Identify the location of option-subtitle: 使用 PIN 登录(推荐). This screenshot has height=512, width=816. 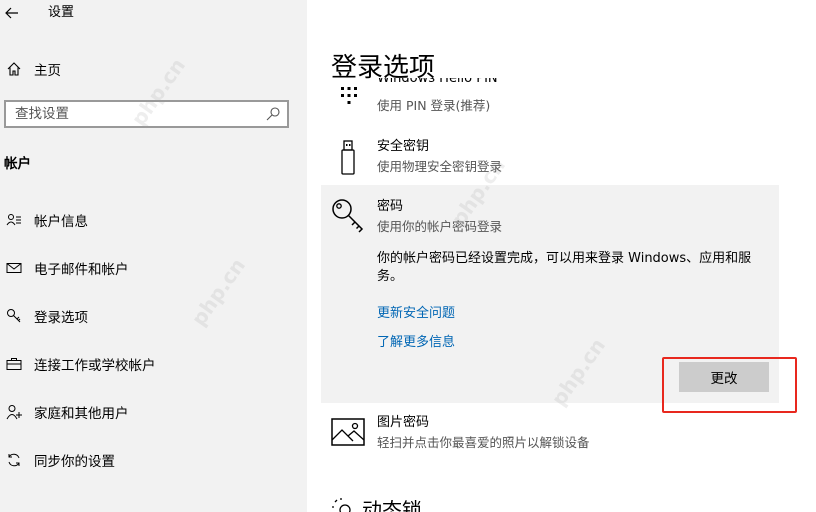
(434, 105).